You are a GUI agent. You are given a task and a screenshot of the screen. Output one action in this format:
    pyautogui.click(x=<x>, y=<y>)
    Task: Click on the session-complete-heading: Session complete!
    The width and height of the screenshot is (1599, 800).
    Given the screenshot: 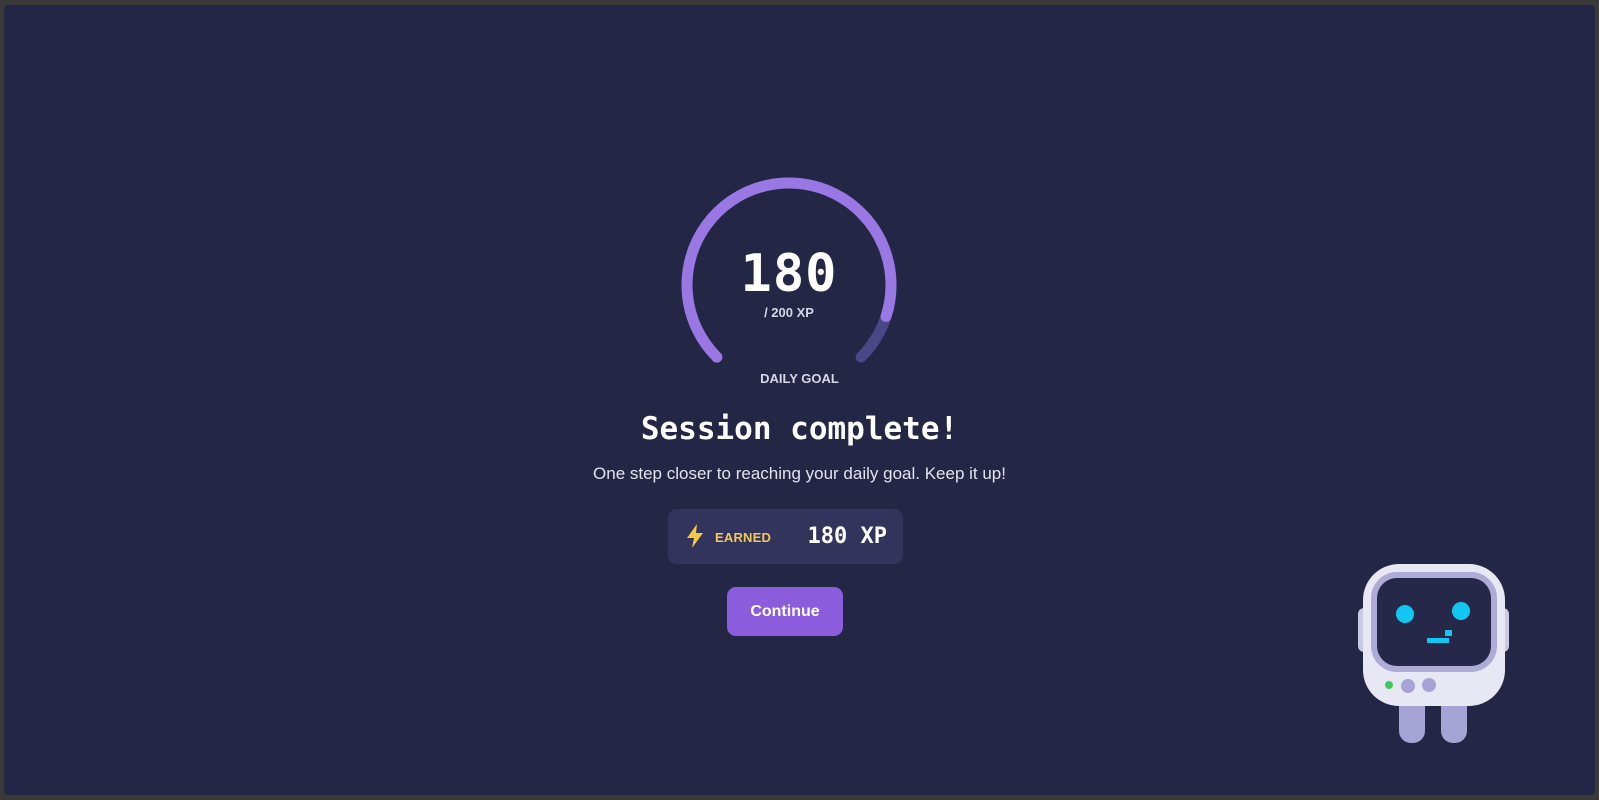 What is the action you would take?
    pyautogui.click(x=799, y=429)
    